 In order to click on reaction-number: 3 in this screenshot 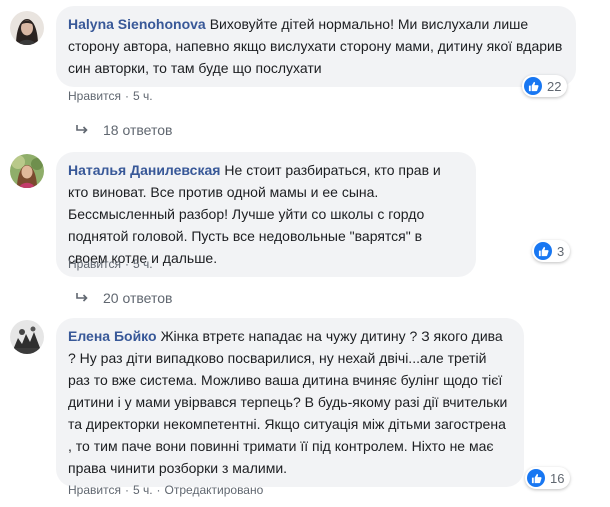, I will do `click(561, 251)`.